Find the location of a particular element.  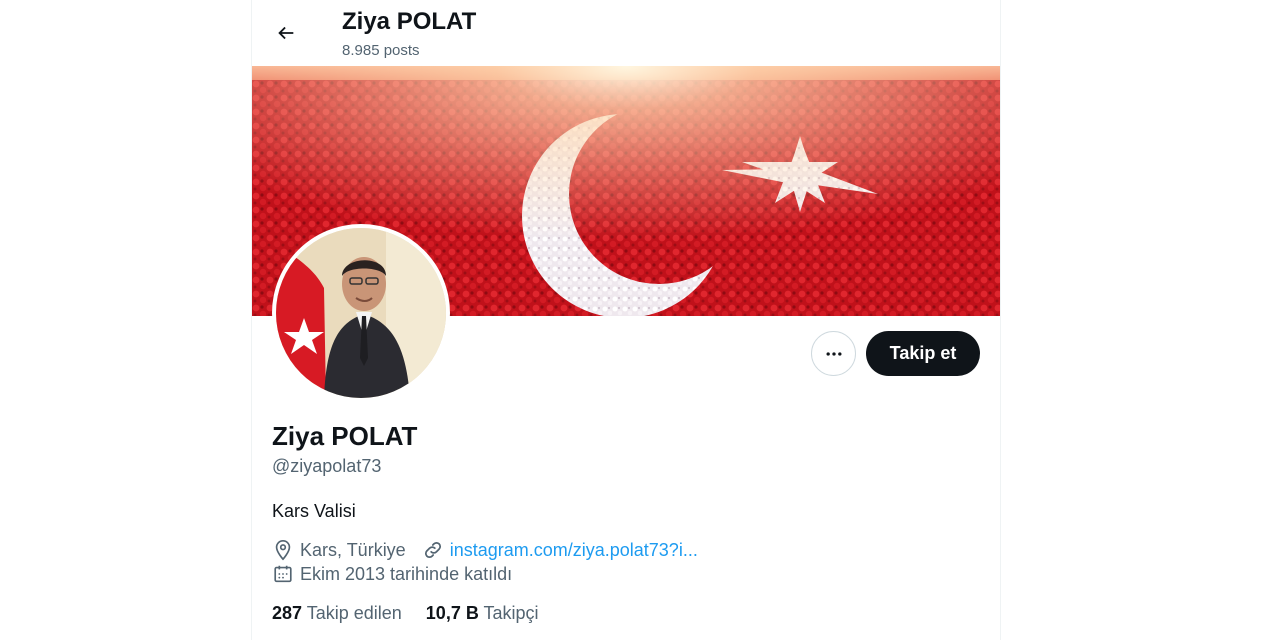

more-options-button is located at coordinates (833, 353).